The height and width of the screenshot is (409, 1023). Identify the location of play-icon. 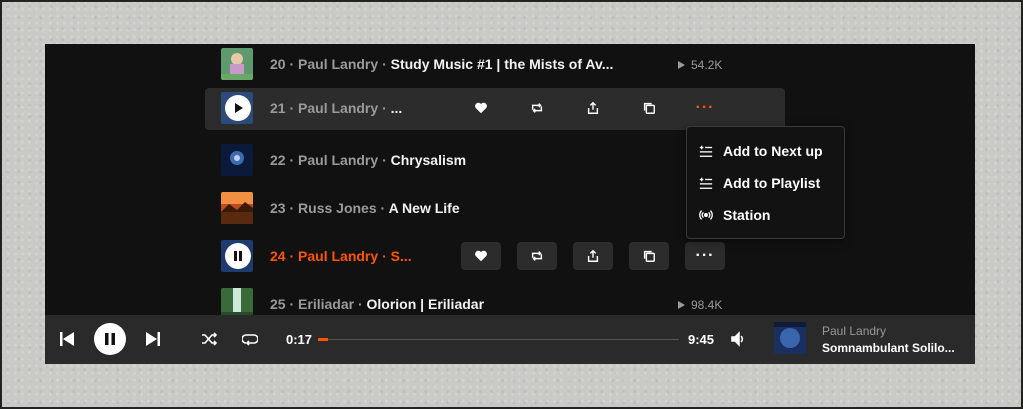
(239, 108).